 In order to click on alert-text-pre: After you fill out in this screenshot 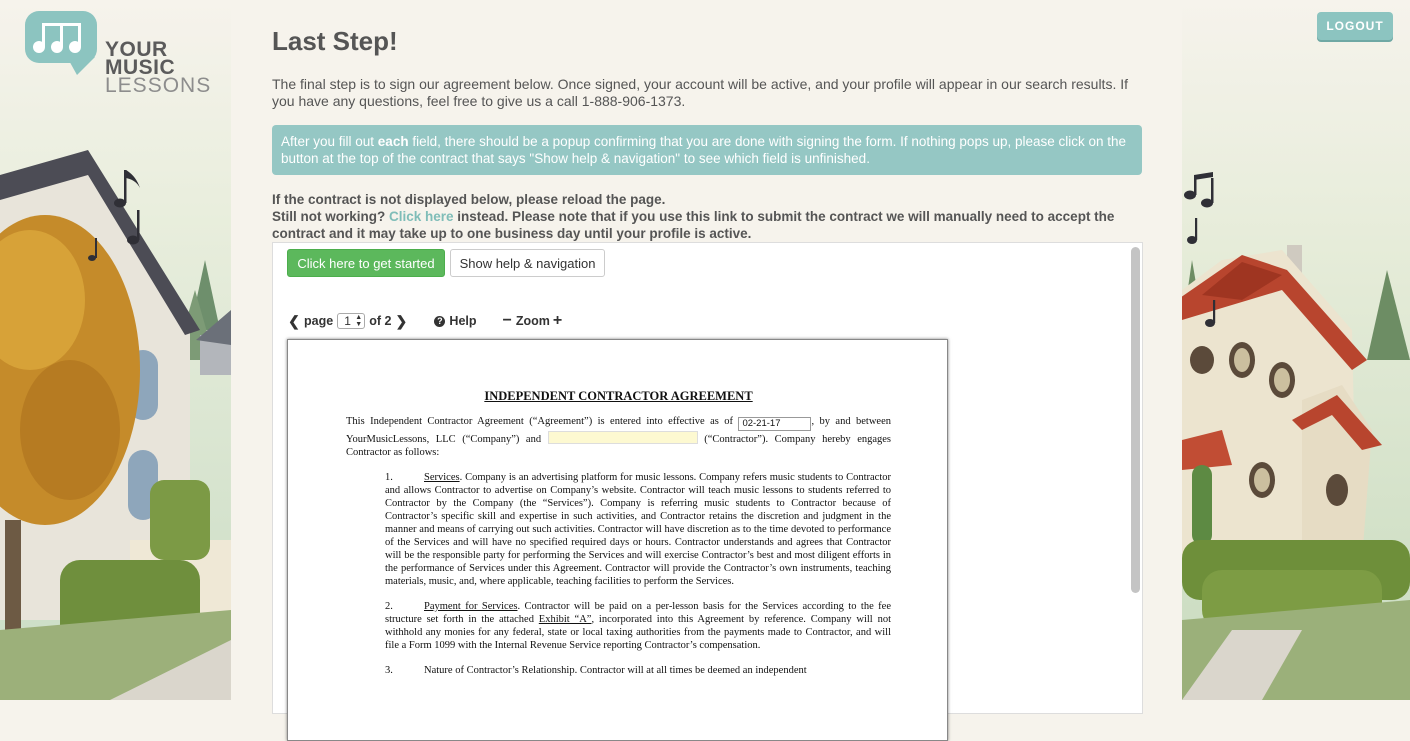, I will do `click(329, 141)`.